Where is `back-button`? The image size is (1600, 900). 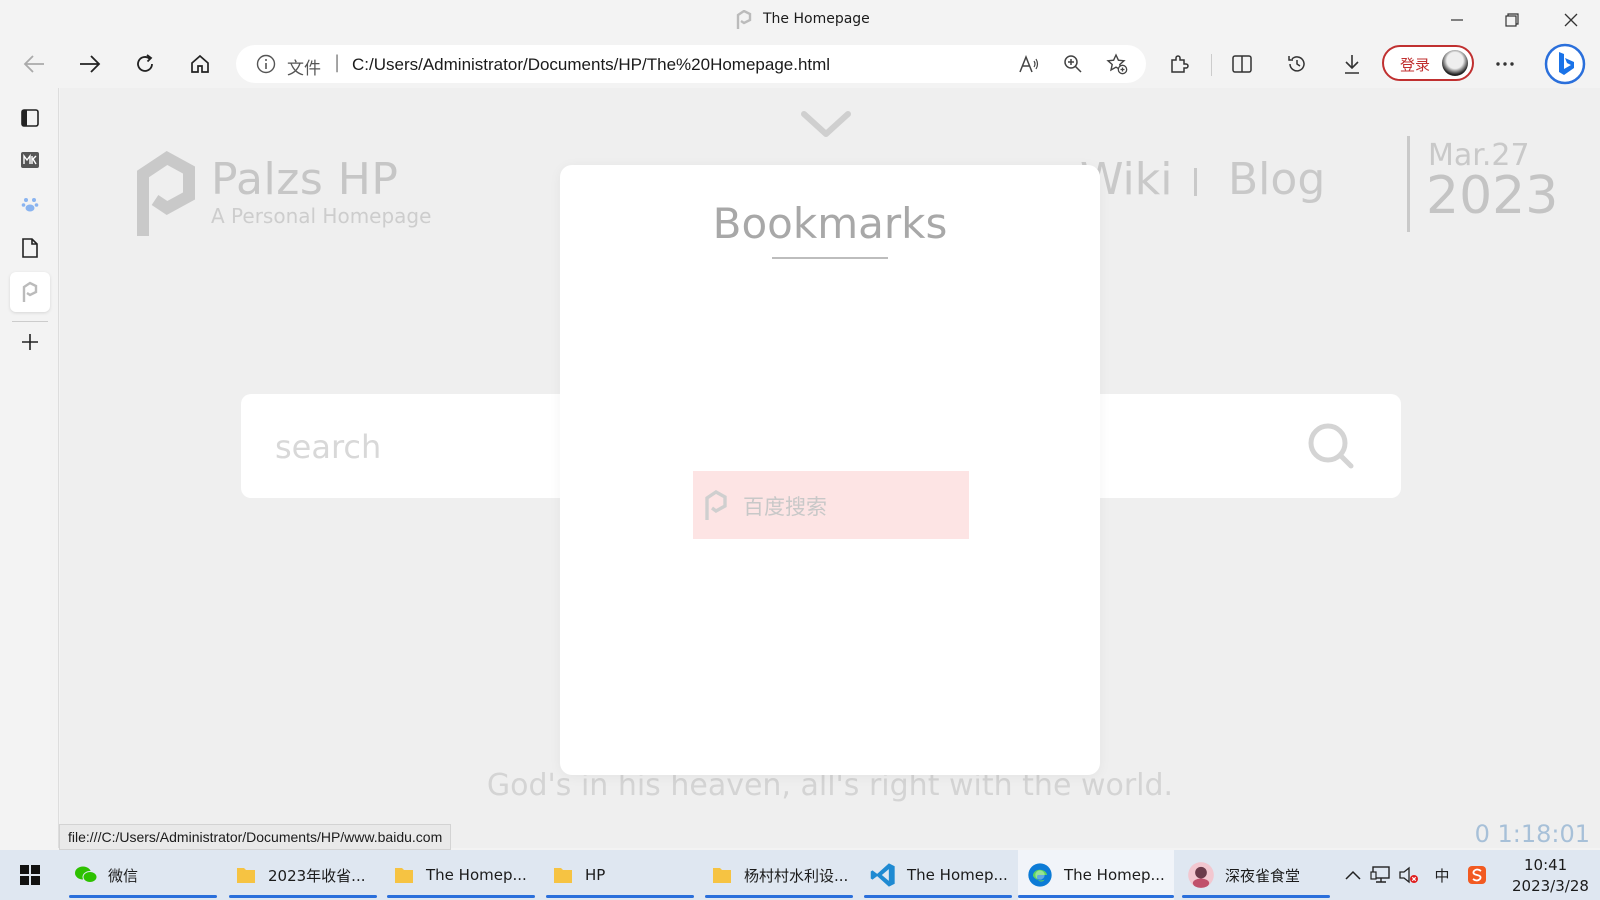
back-button is located at coordinates (34, 64).